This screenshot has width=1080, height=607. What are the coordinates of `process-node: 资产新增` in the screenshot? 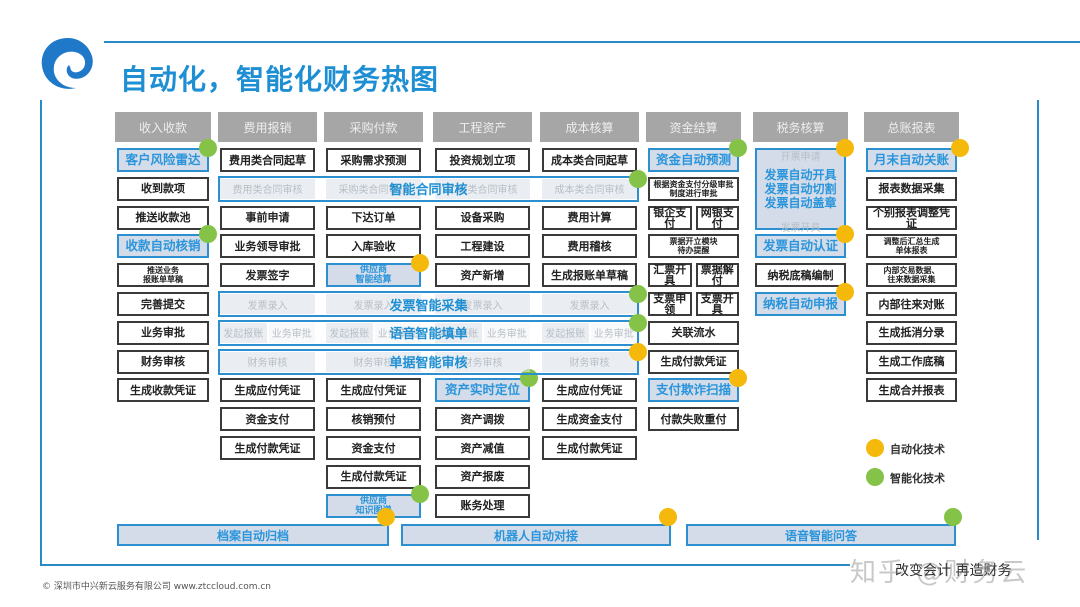 It's located at (482, 275).